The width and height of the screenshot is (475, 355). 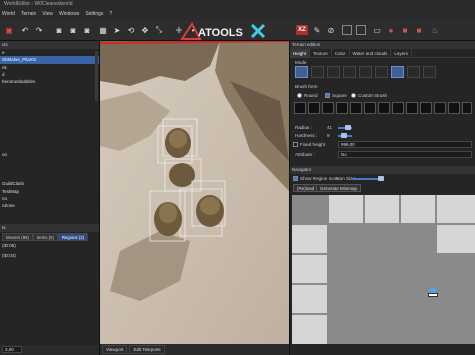 What do you see at coordinates (110, 14) in the screenshot?
I see `menu-help: ?` at bounding box center [110, 14].